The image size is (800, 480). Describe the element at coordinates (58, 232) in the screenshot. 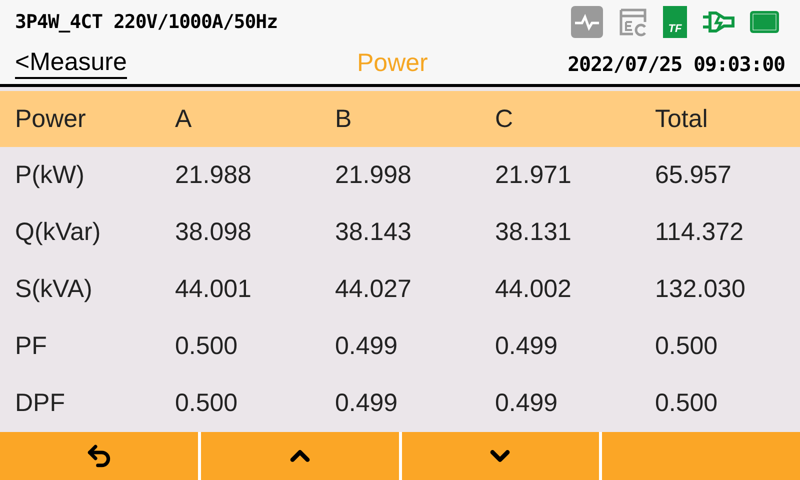

I see `row-label: Q(kVar)` at that location.